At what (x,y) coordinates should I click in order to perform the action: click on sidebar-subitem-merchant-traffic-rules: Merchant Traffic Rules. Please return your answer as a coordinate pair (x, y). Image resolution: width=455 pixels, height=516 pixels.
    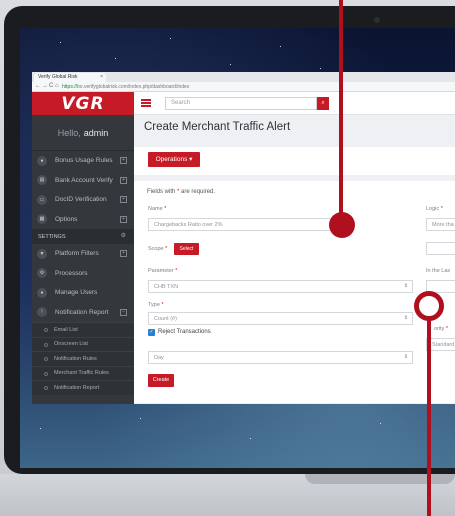
    Looking at the image, I should click on (83, 372).